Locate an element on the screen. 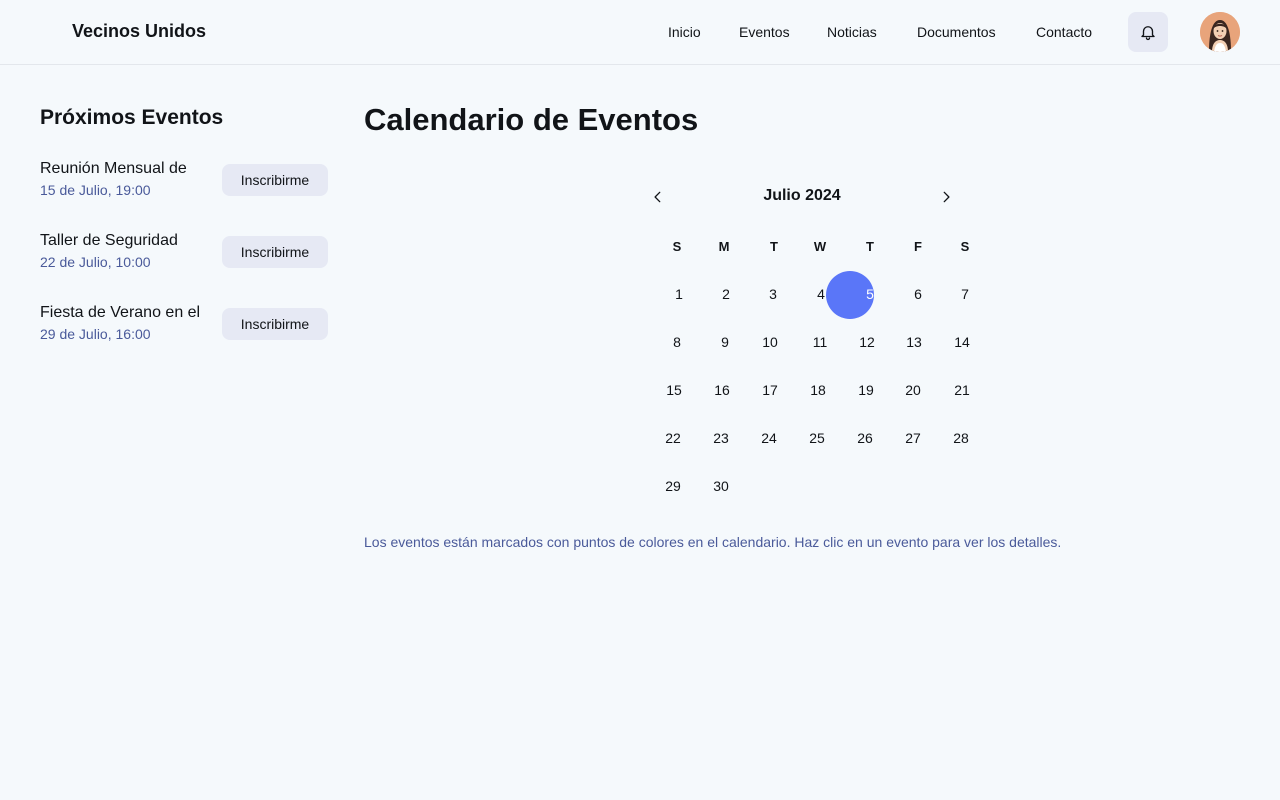 This screenshot has width=1280, height=800. calendar-day-selected: 5 is located at coordinates (870, 296).